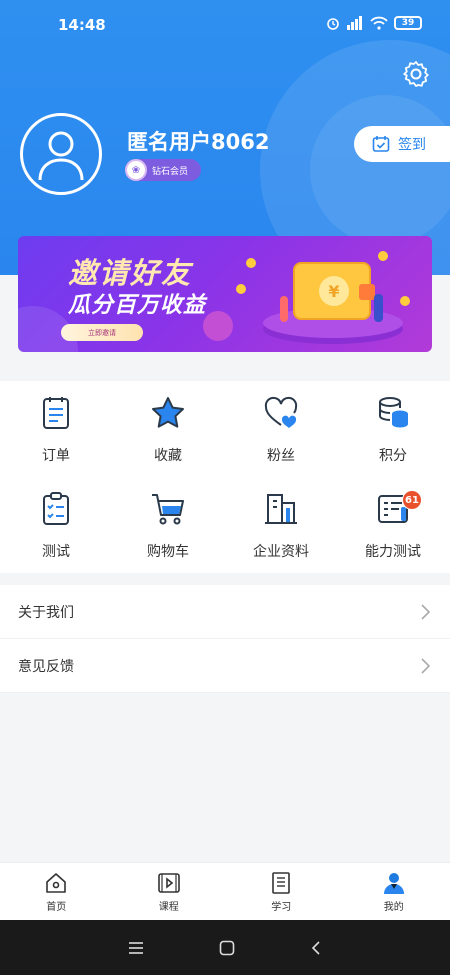  Describe the element at coordinates (380, 170) in the screenshot. I see `decor-circle` at that location.